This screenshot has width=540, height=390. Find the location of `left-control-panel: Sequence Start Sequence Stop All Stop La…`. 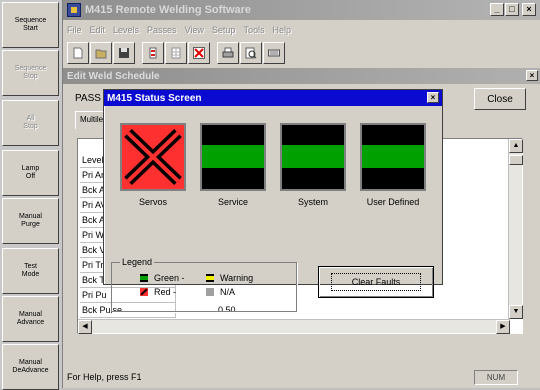

left-control-panel: Sequence Start Sequence Stop All Stop La… is located at coordinates (31, 195).